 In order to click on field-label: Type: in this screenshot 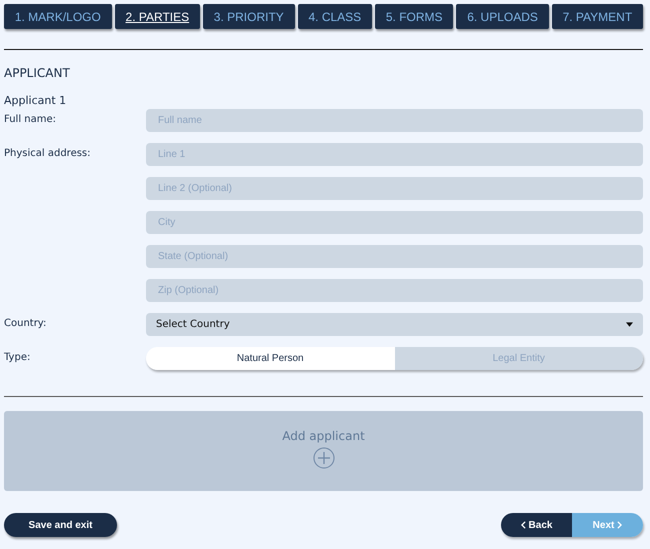, I will do `click(17, 357)`.